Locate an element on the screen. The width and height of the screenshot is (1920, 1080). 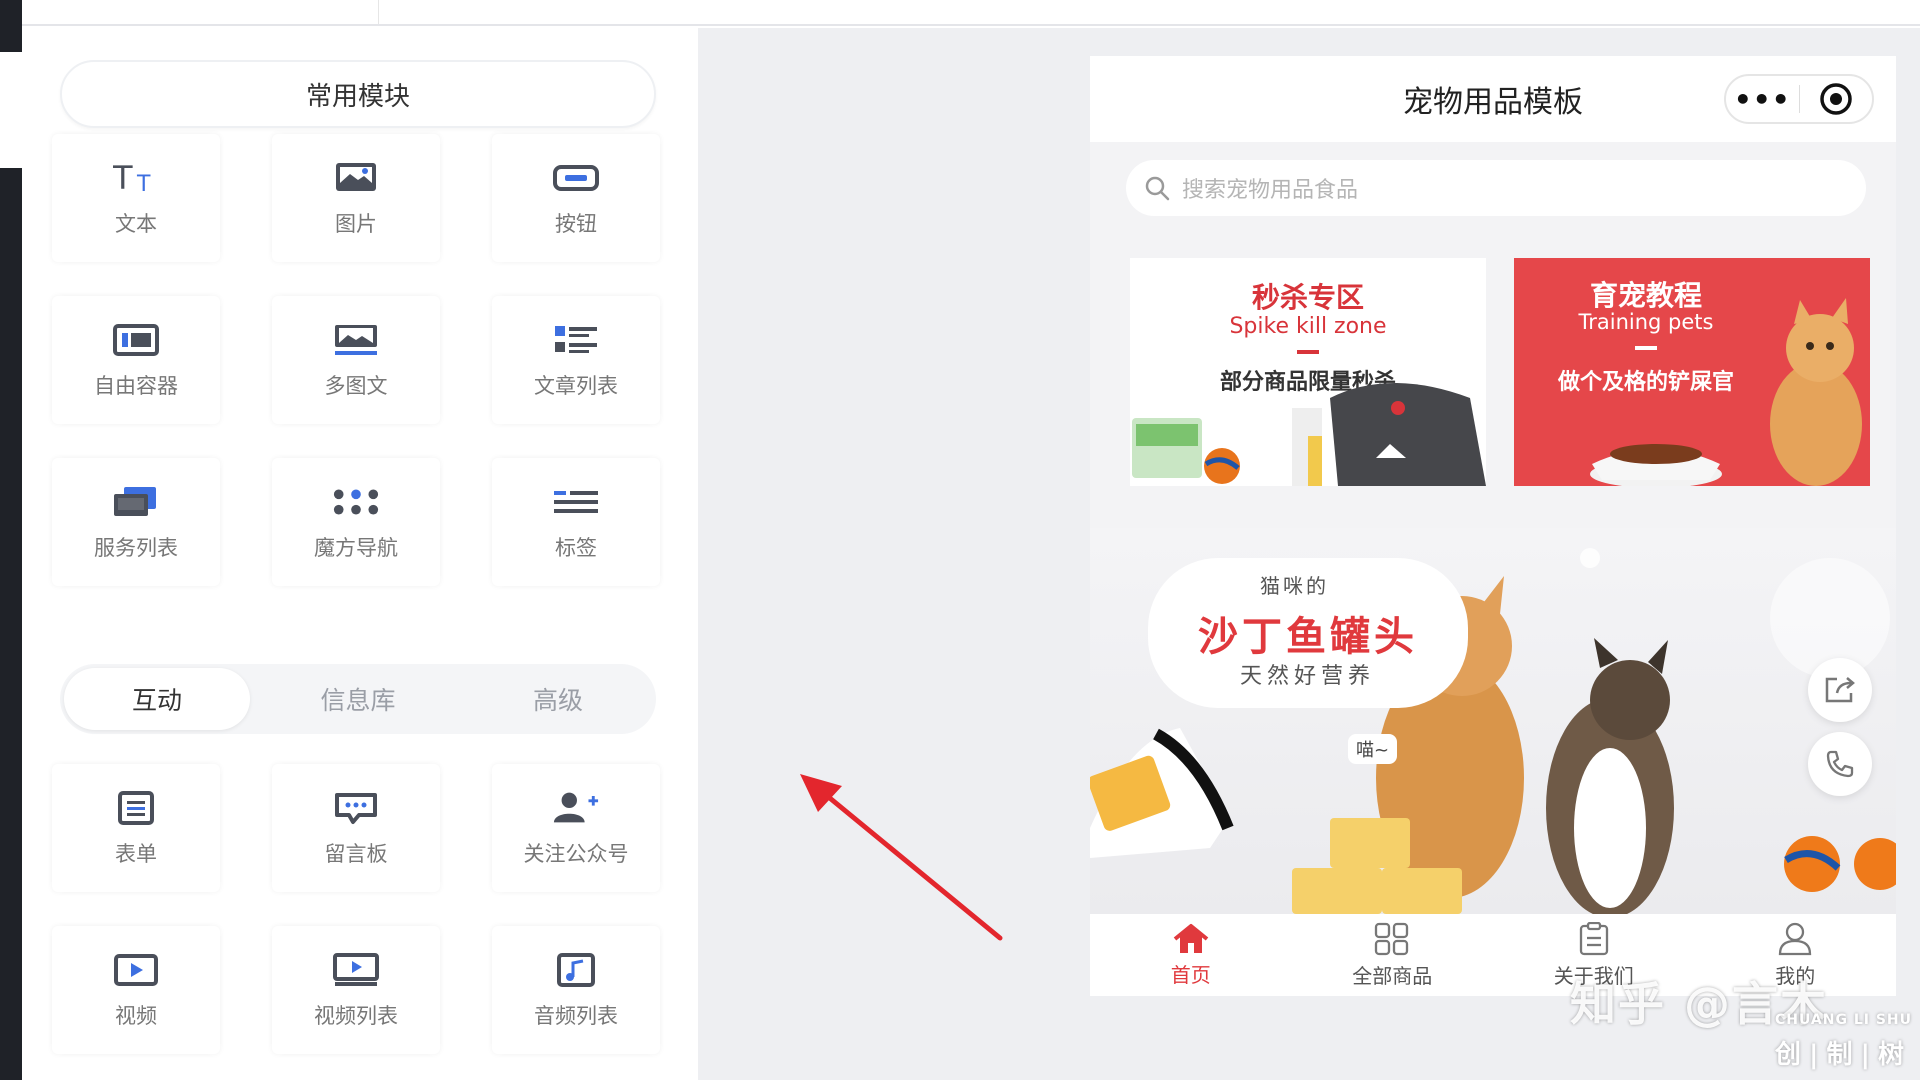
module-label: 音频列表 is located at coordinates (576, 1016).